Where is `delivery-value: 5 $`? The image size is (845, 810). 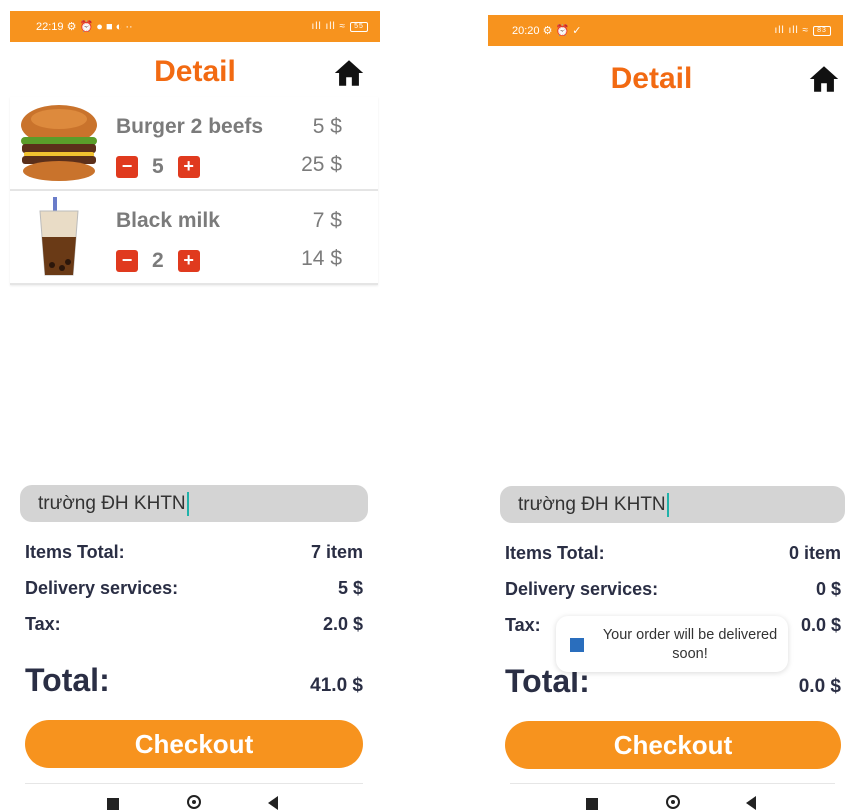
delivery-value: 5 $ is located at coordinates (350, 588).